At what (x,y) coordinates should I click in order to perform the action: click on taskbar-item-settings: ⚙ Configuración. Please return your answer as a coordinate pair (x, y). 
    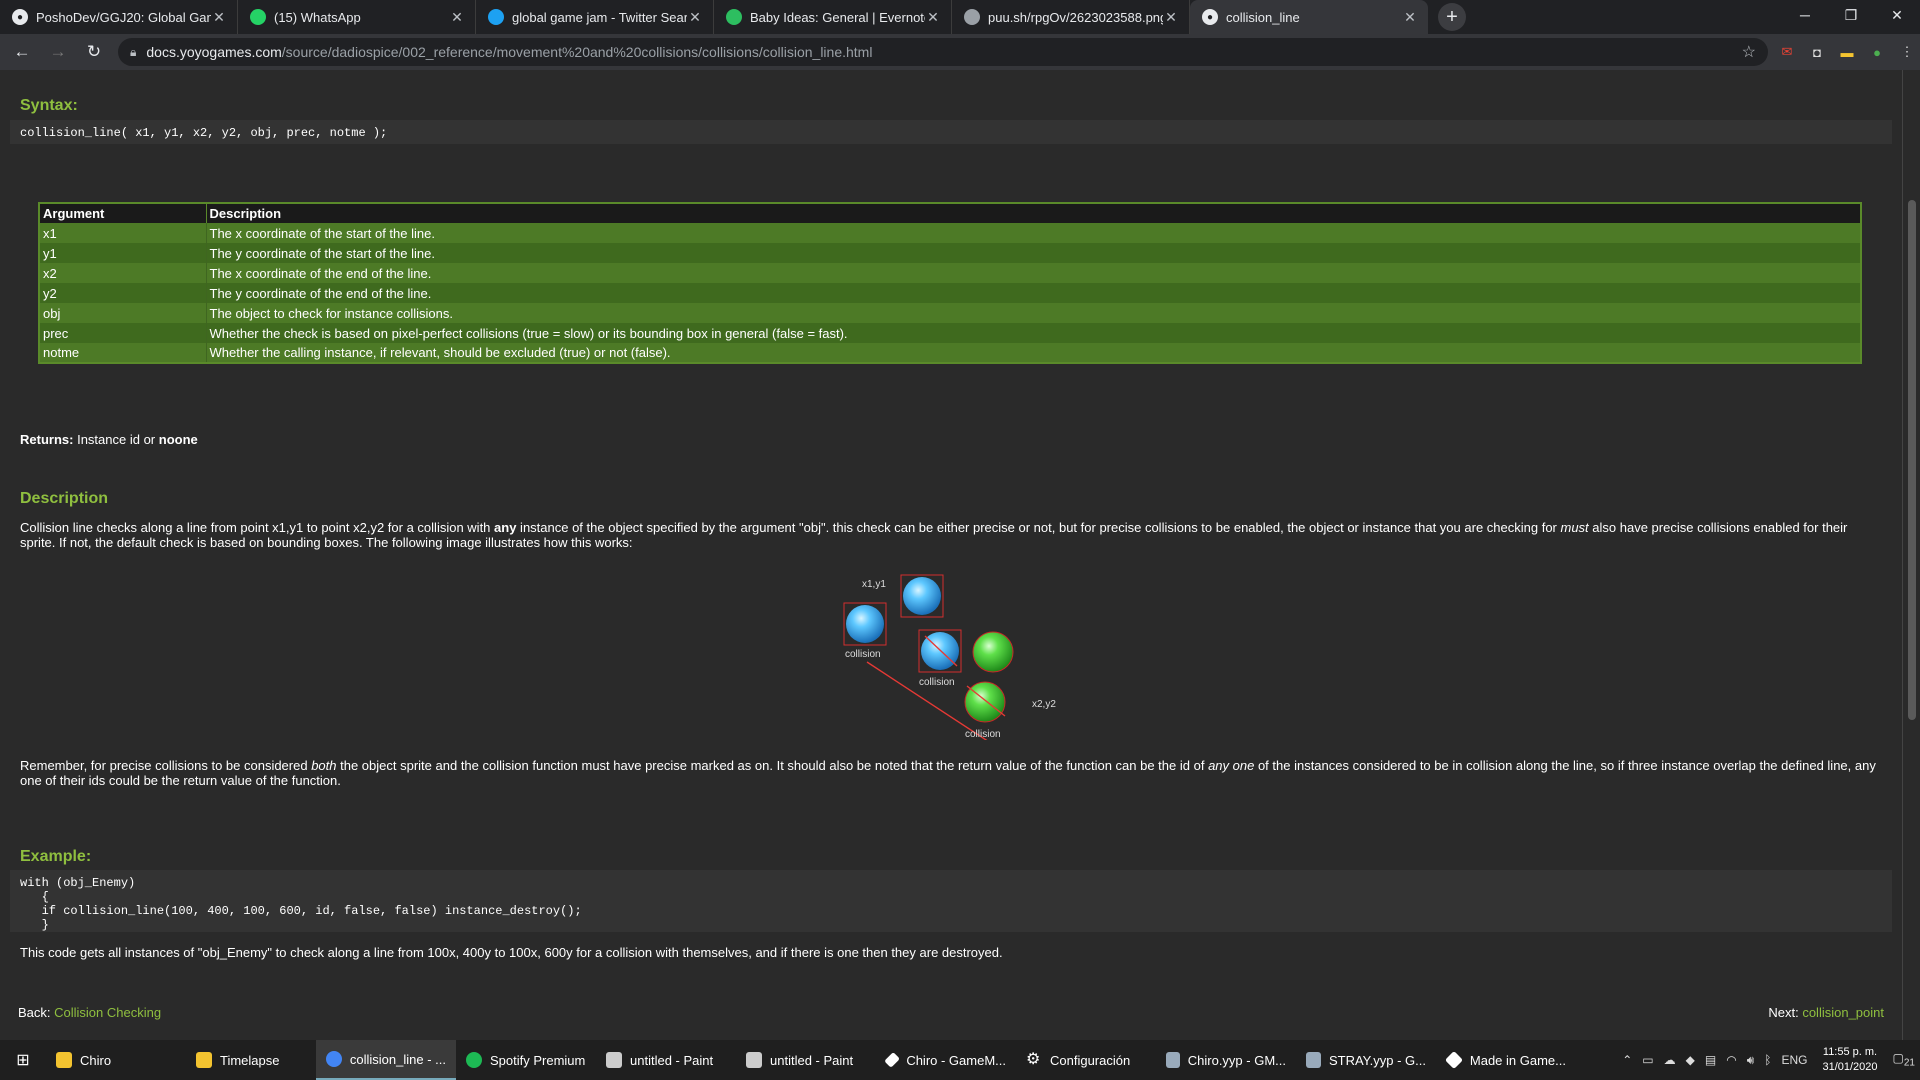
    Looking at the image, I should click on (1086, 1060).